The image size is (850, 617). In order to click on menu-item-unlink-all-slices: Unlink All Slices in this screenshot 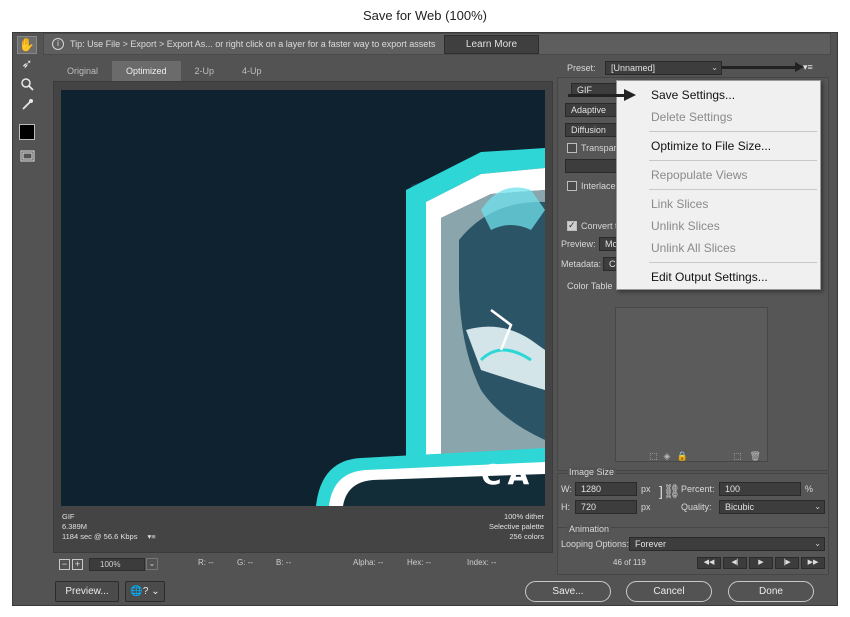, I will do `click(693, 248)`.